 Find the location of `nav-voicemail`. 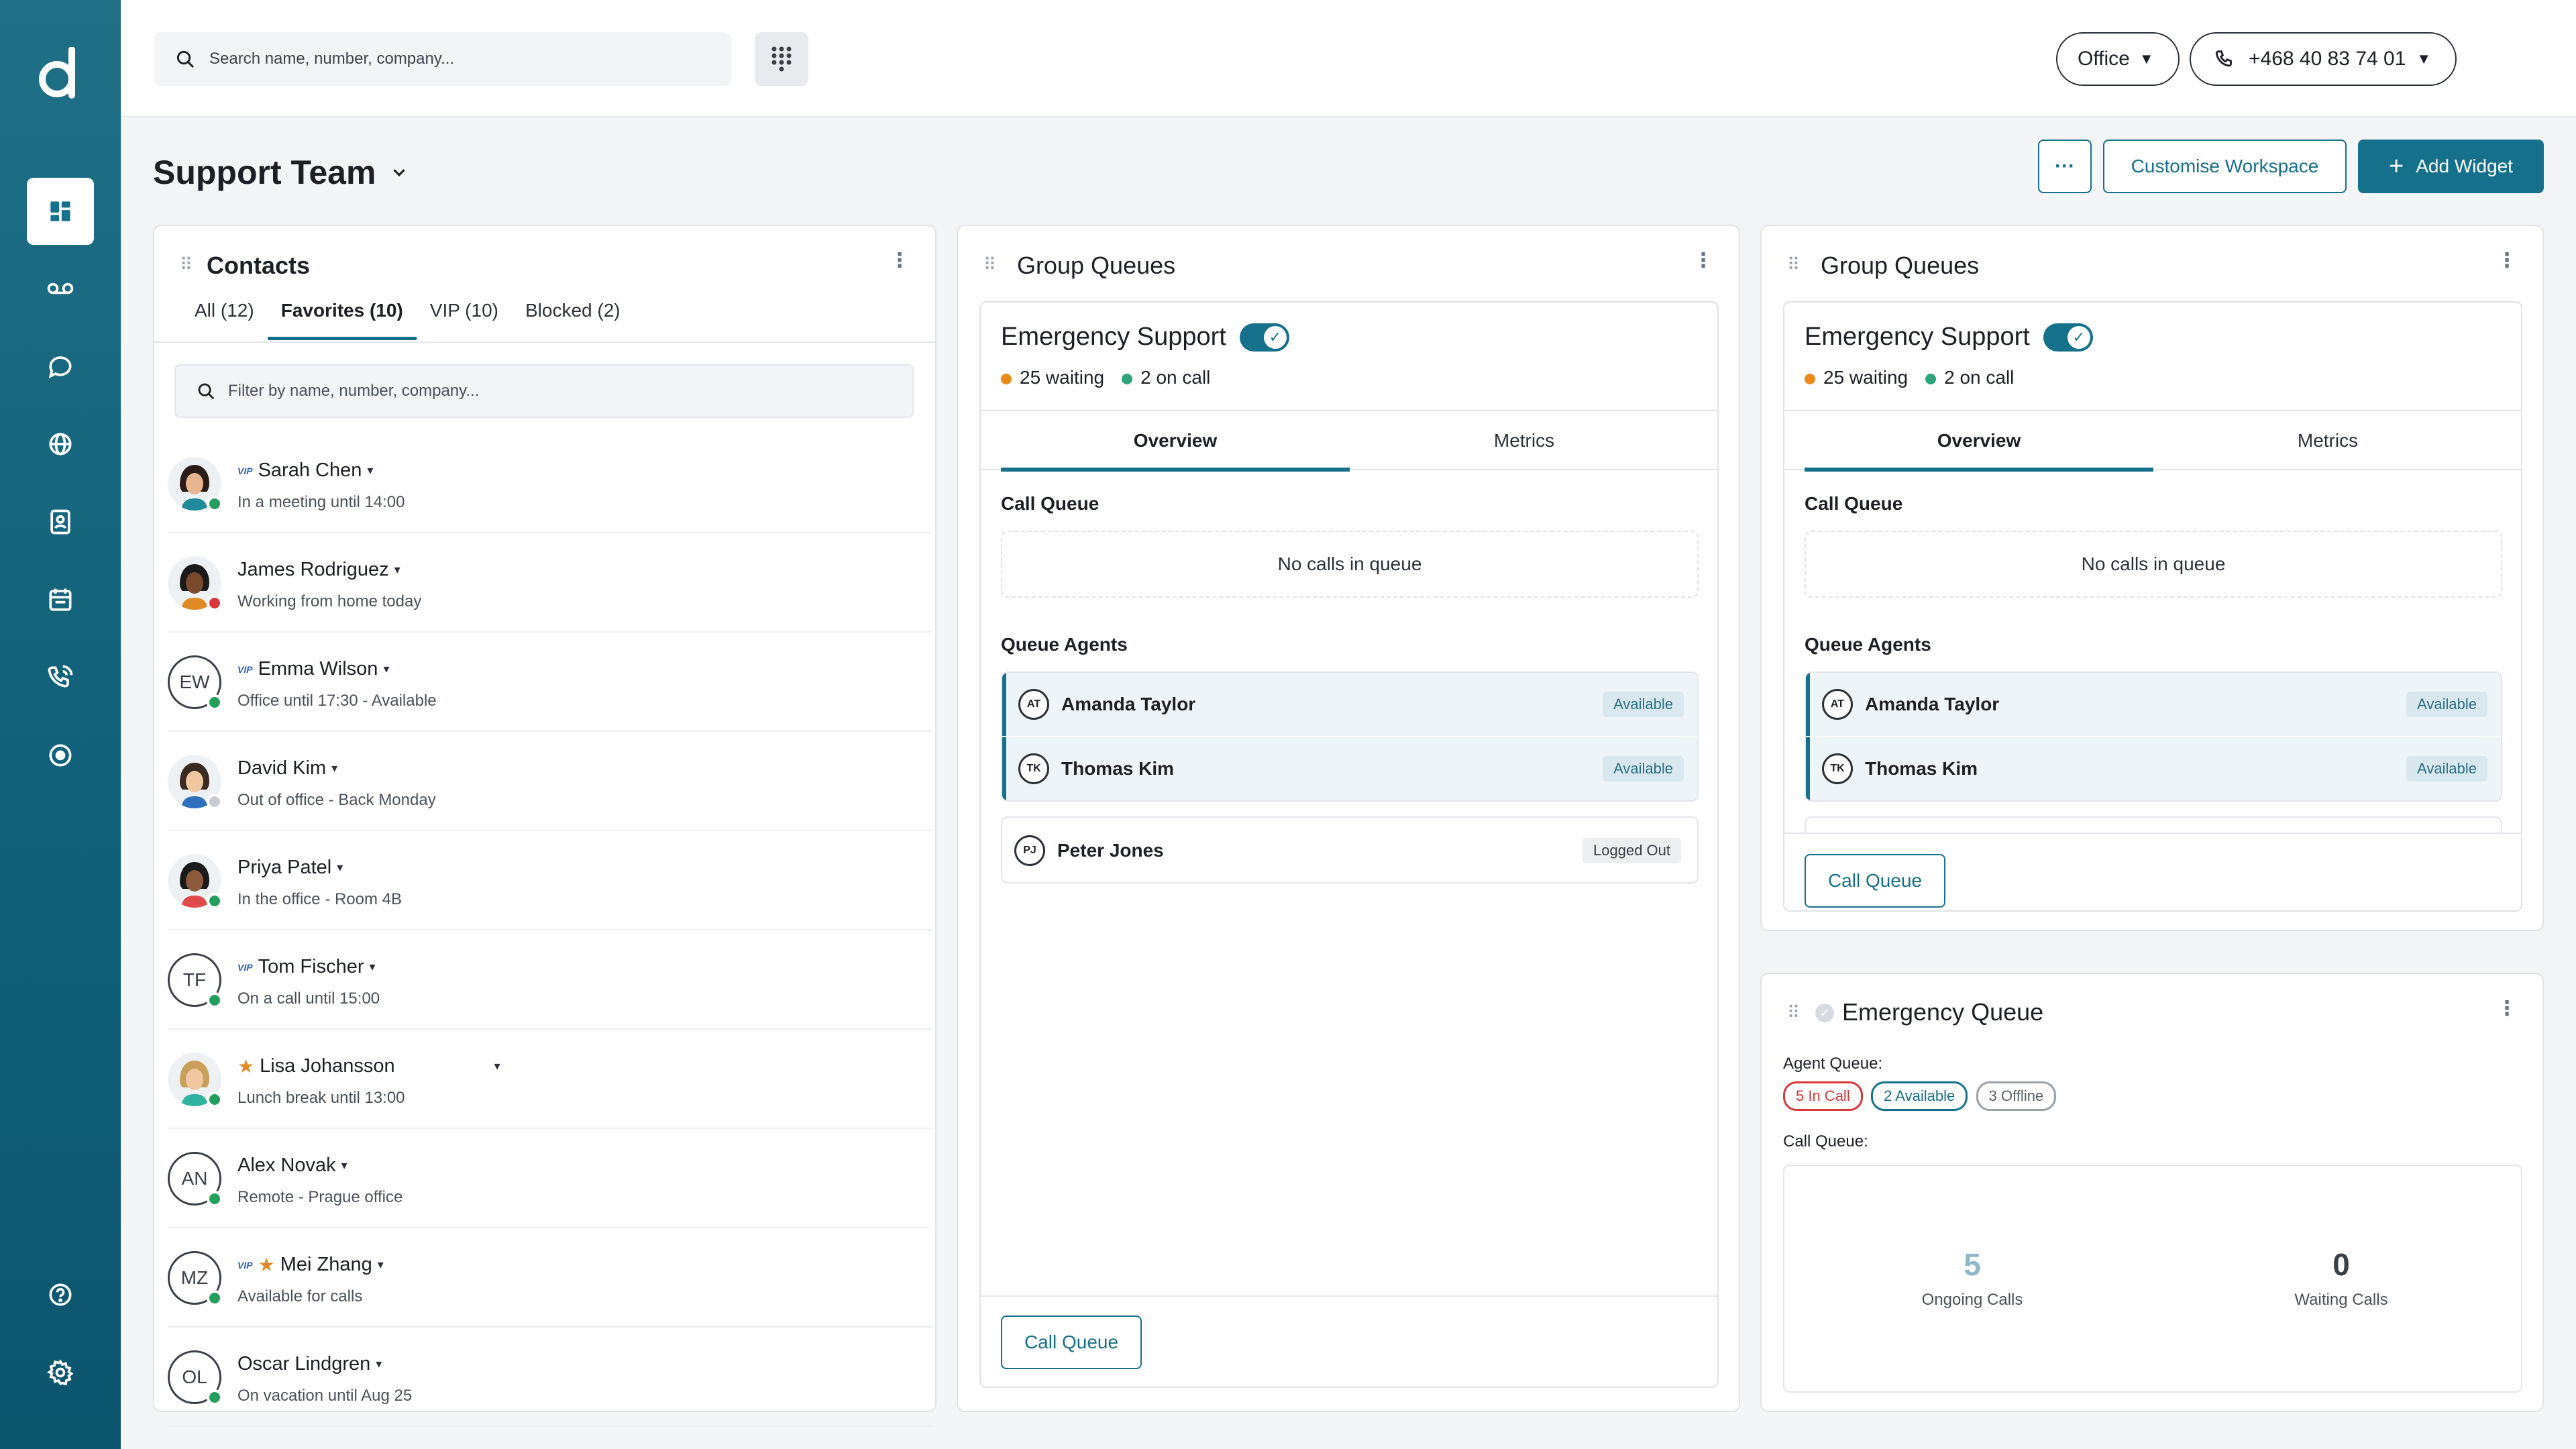

nav-voicemail is located at coordinates (60, 288).